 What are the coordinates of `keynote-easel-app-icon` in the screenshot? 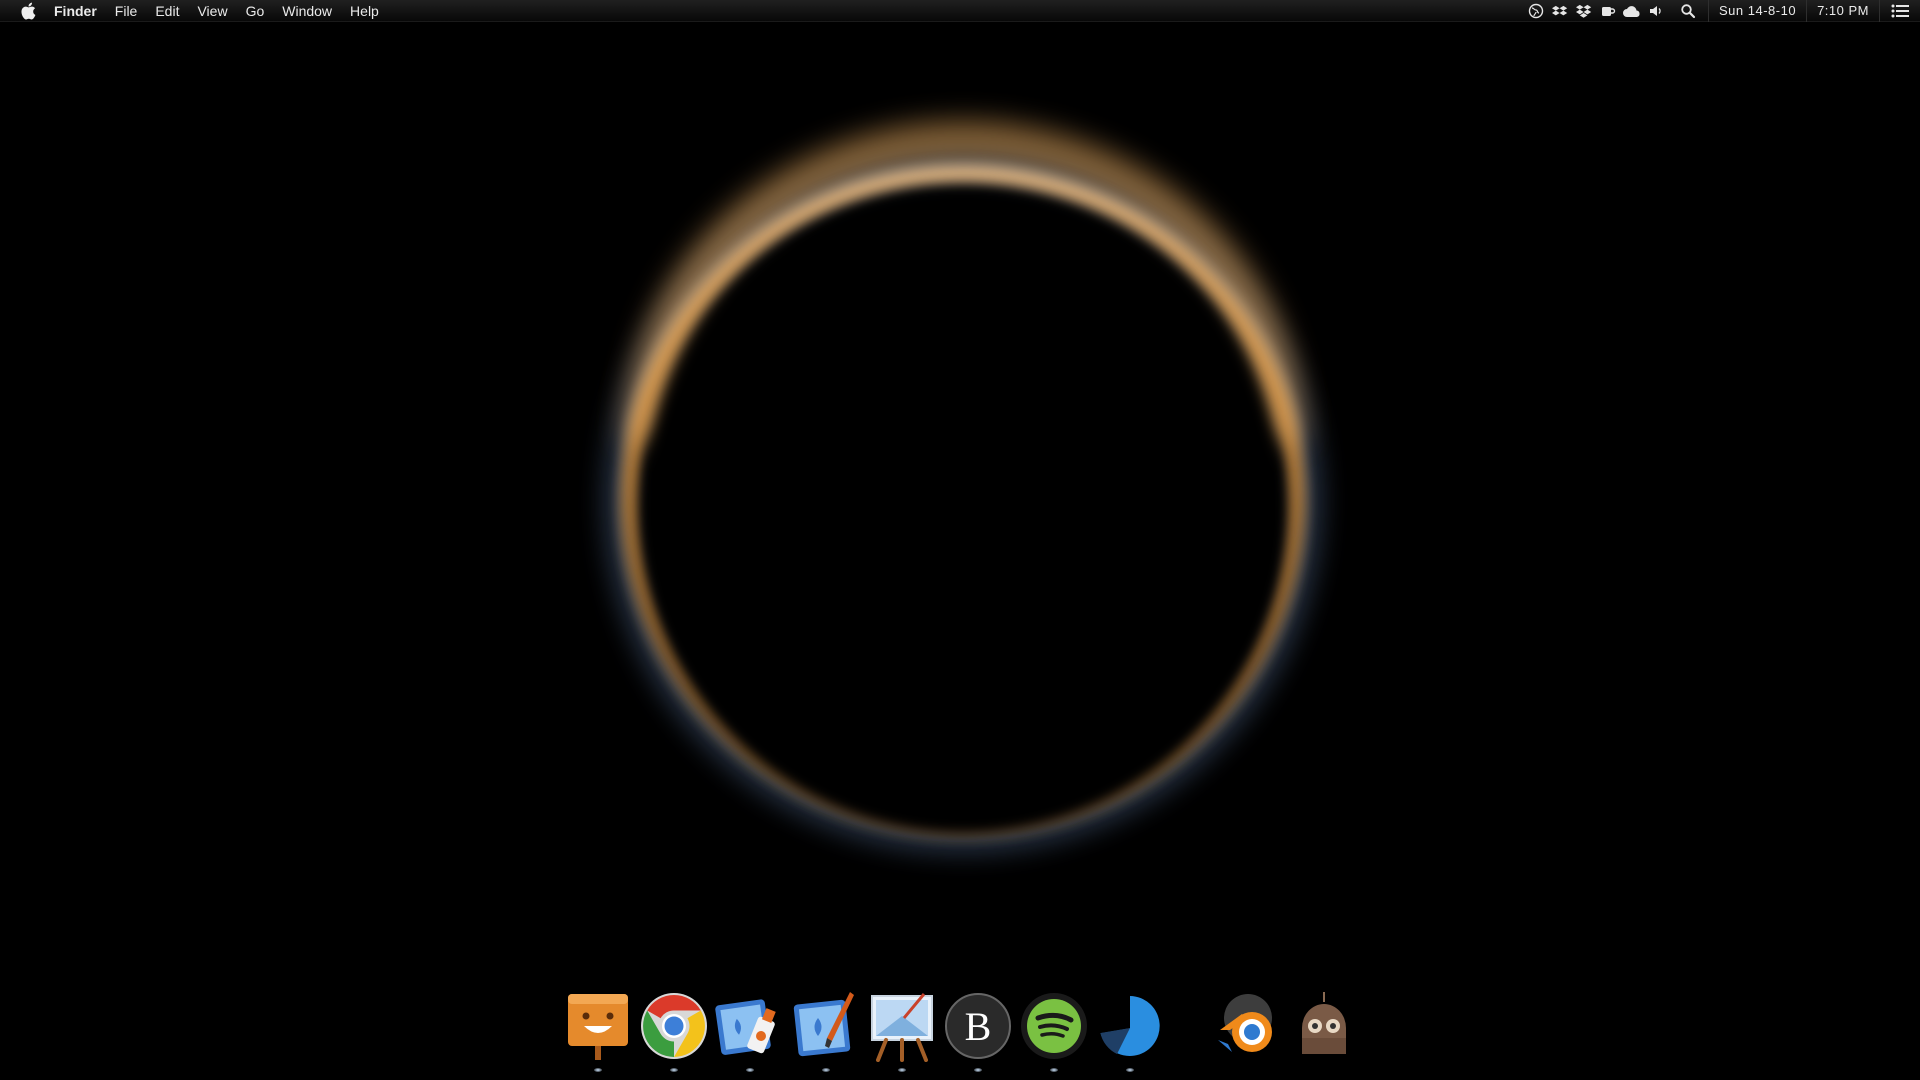 It's located at (902, 1027).